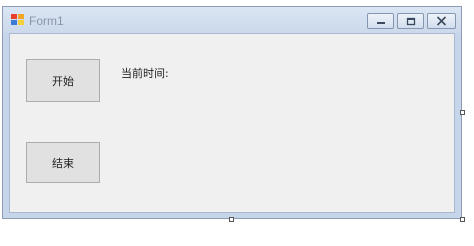 The image size is (474, 246). I want to click on maximize-icon, so click(410, 21).